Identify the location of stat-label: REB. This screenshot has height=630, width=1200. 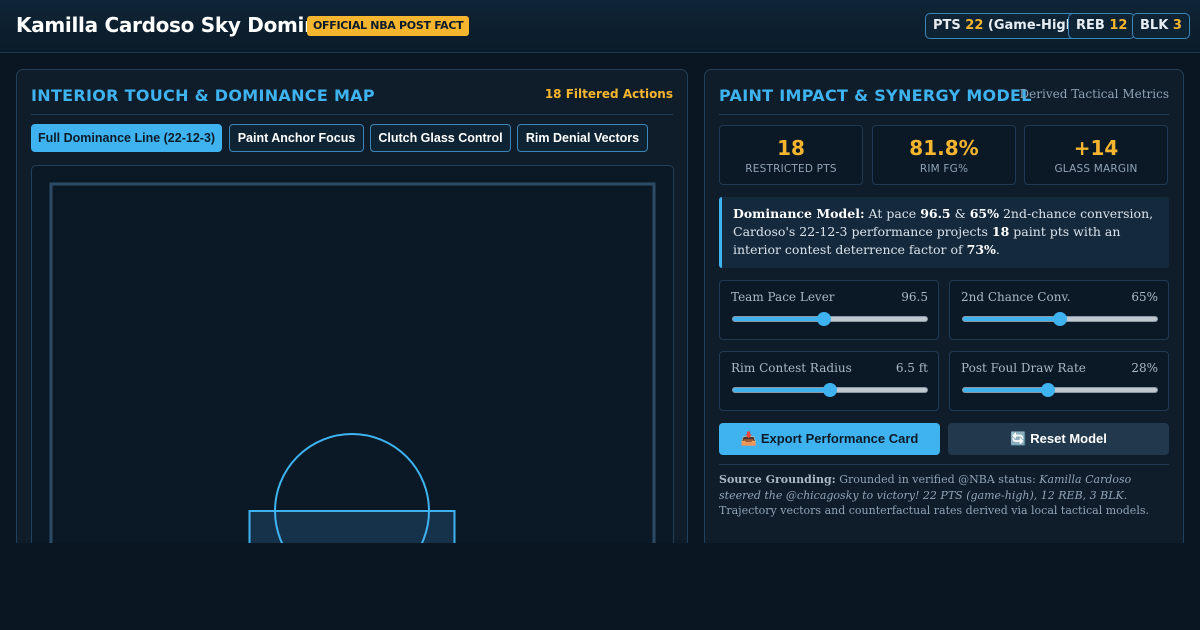
(1090, 25).